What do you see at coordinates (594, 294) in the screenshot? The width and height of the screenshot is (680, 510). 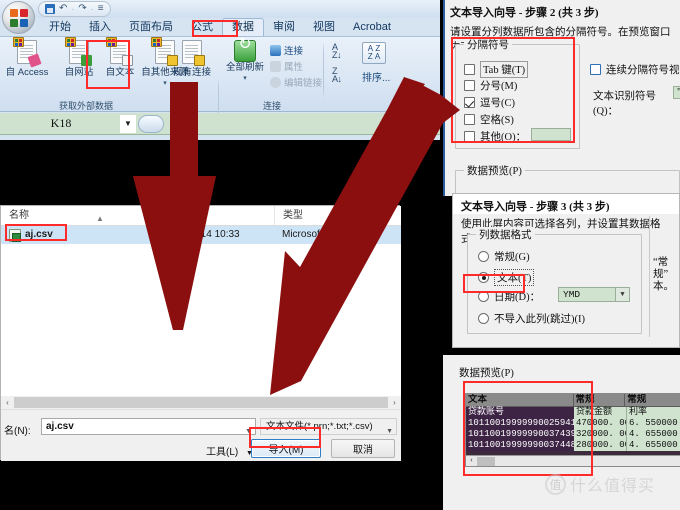 I see `date-format-select: YMD ▼` at bounding box center [594, 294].